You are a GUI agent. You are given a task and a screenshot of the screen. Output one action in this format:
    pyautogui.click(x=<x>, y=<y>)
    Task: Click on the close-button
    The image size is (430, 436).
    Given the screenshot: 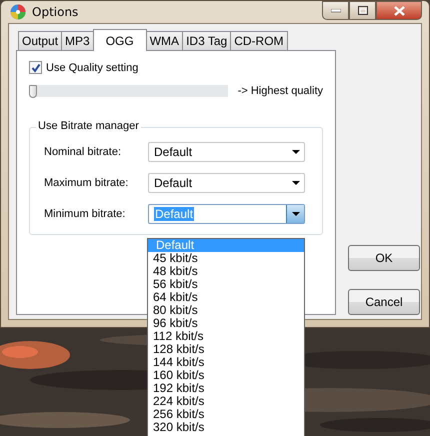 What is the action you would take?
    pyautogui.click(x=399, y=10)
    